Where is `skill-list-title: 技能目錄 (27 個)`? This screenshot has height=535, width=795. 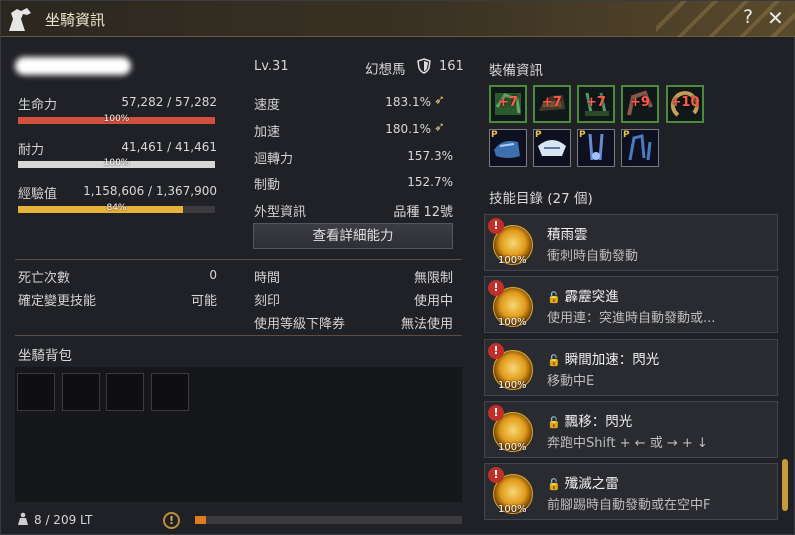
skill-list-title: 技能目錄 (27 個) is located at coordinates (541, 199).